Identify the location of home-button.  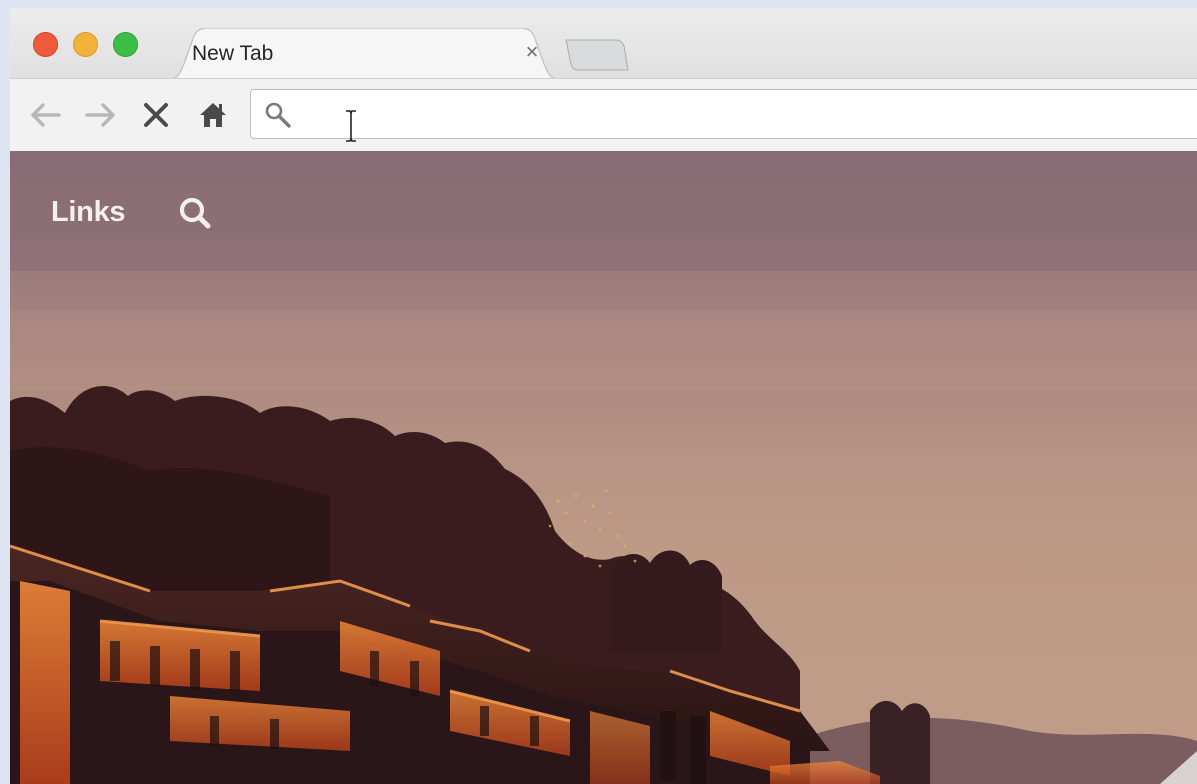
(213, 115).